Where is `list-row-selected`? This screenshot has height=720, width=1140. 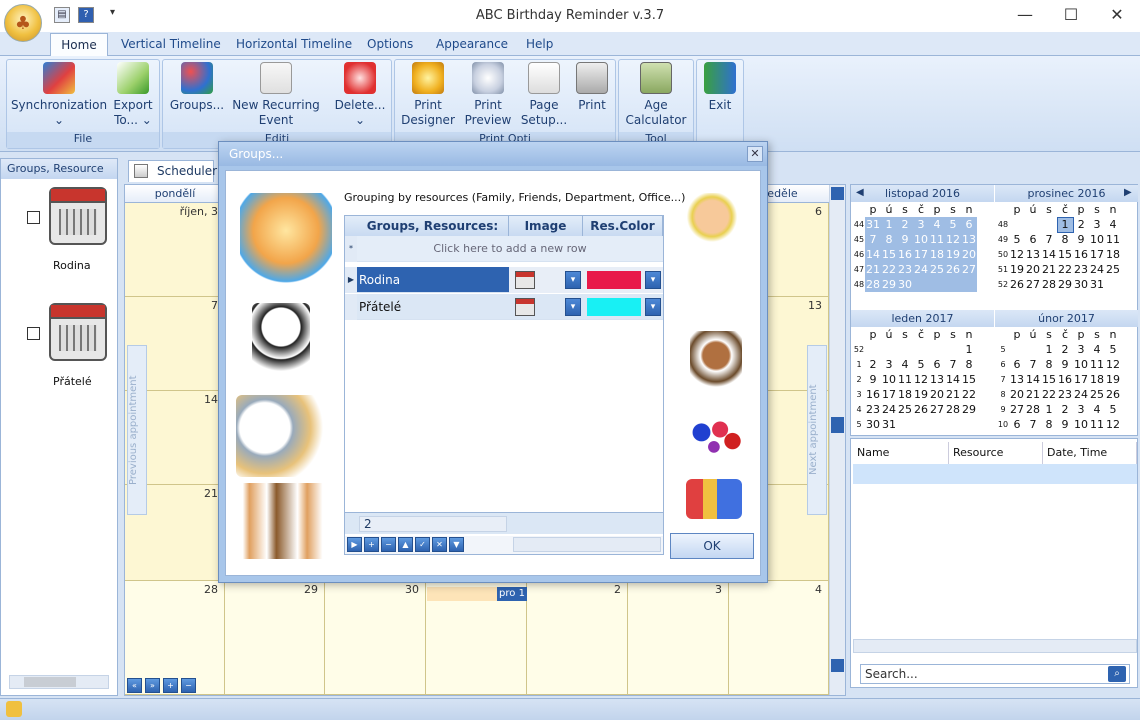
list-row-selected is located at coordinates (995, 474).